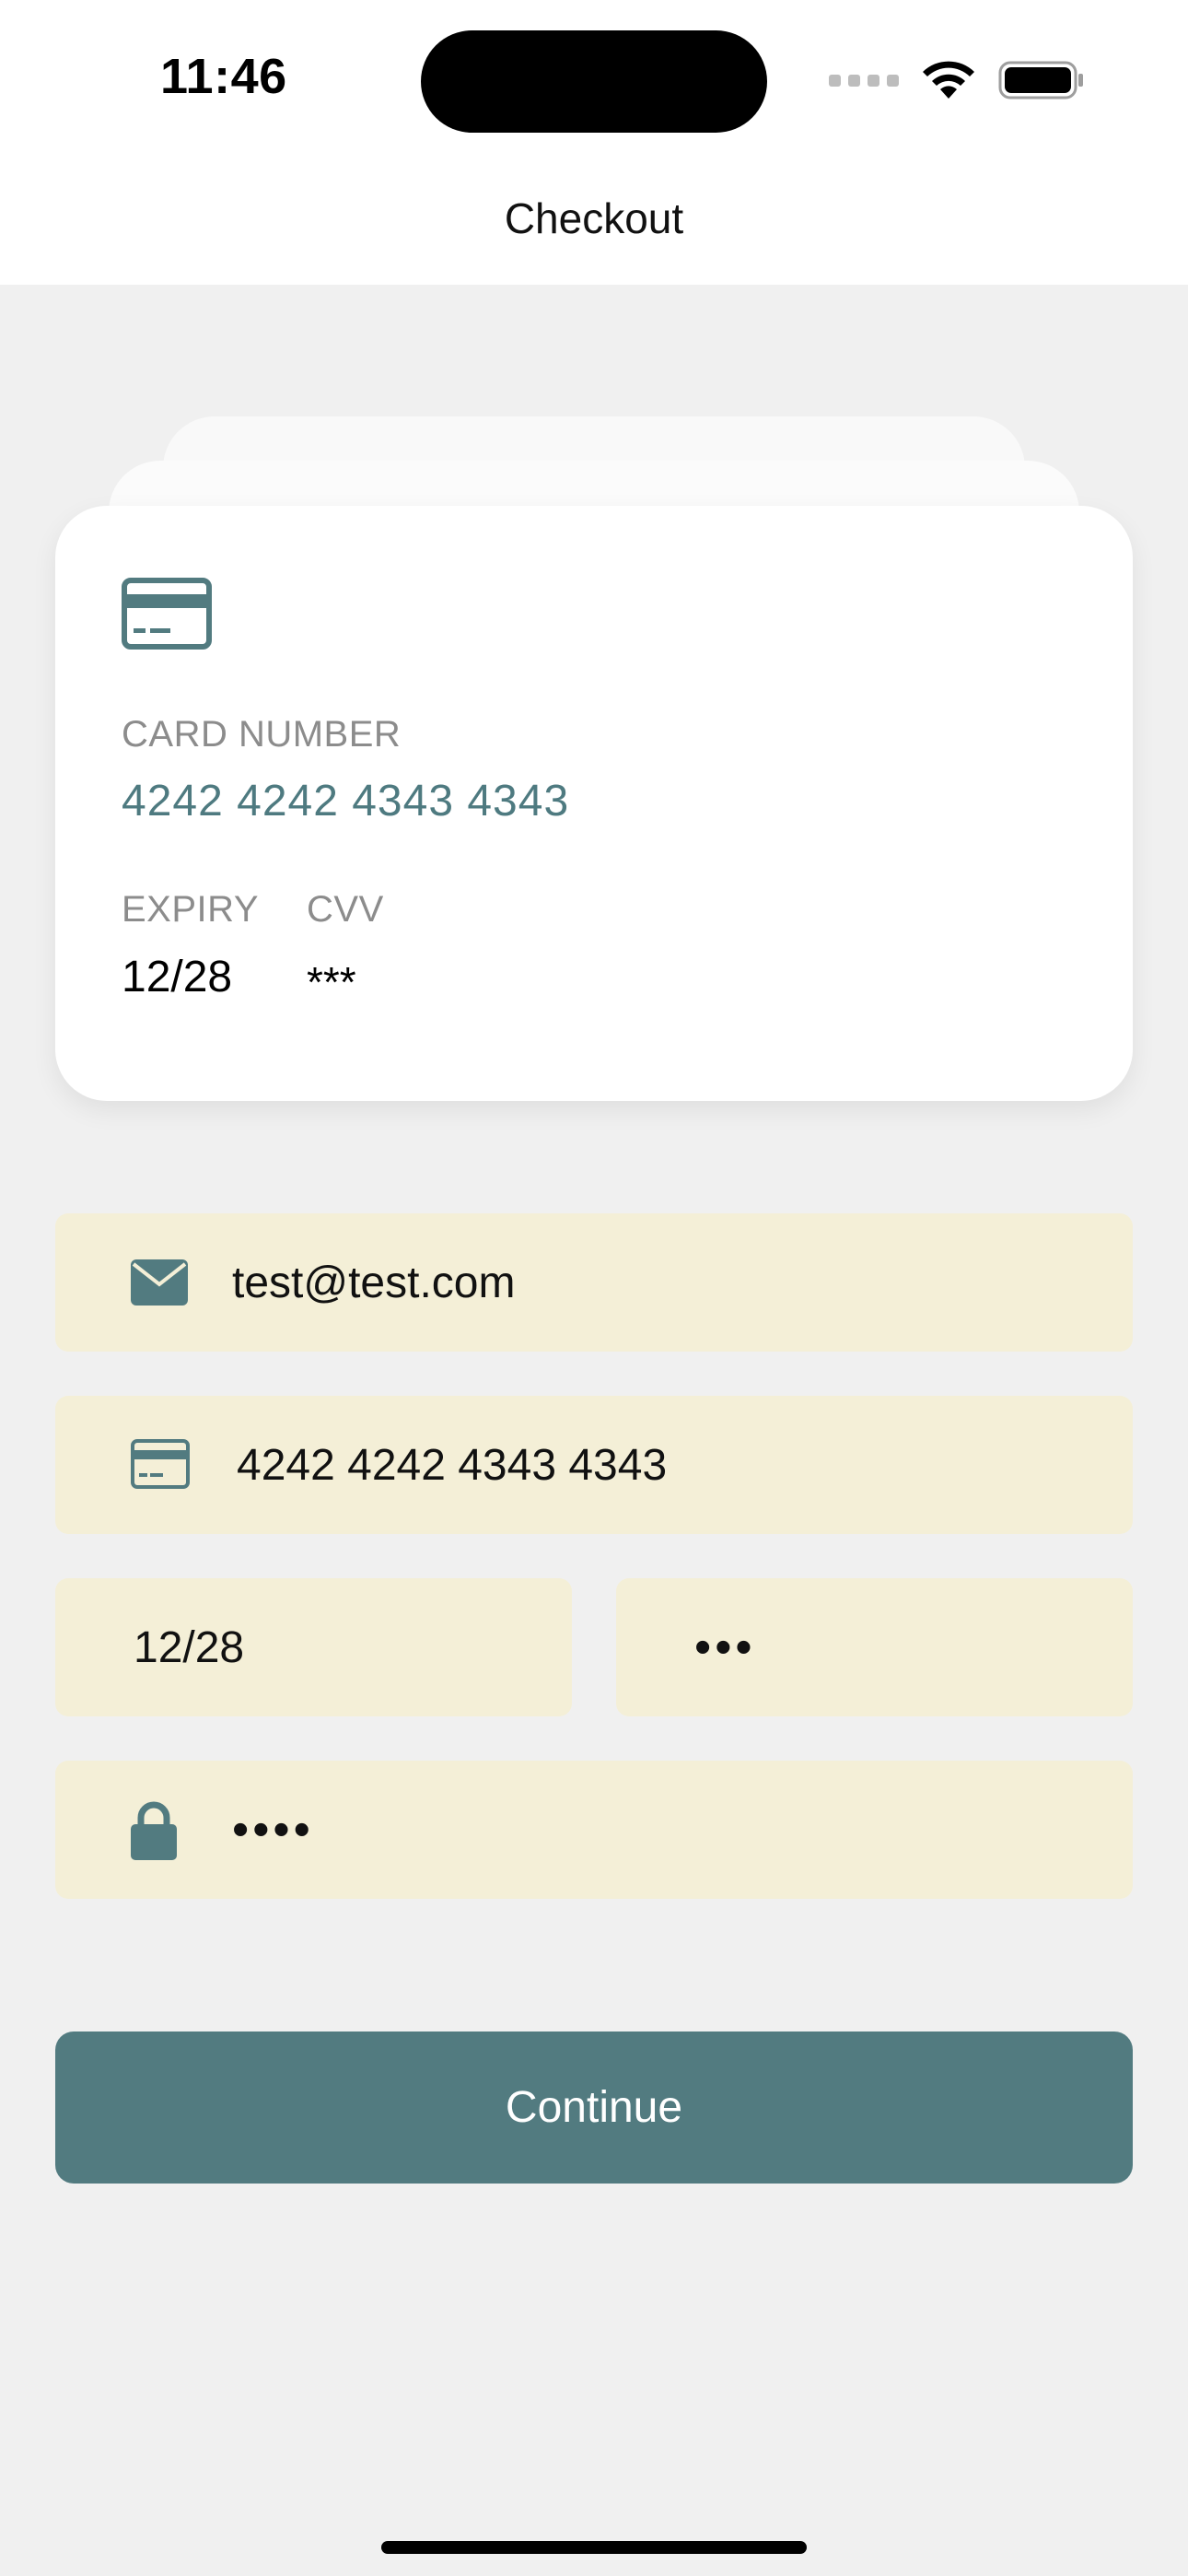 This screenshot has height=2576, width=1188. What do you see at coordinates (668, 1282) in the screenshot?
I see `email-input` at bounding box center [668, 1282].